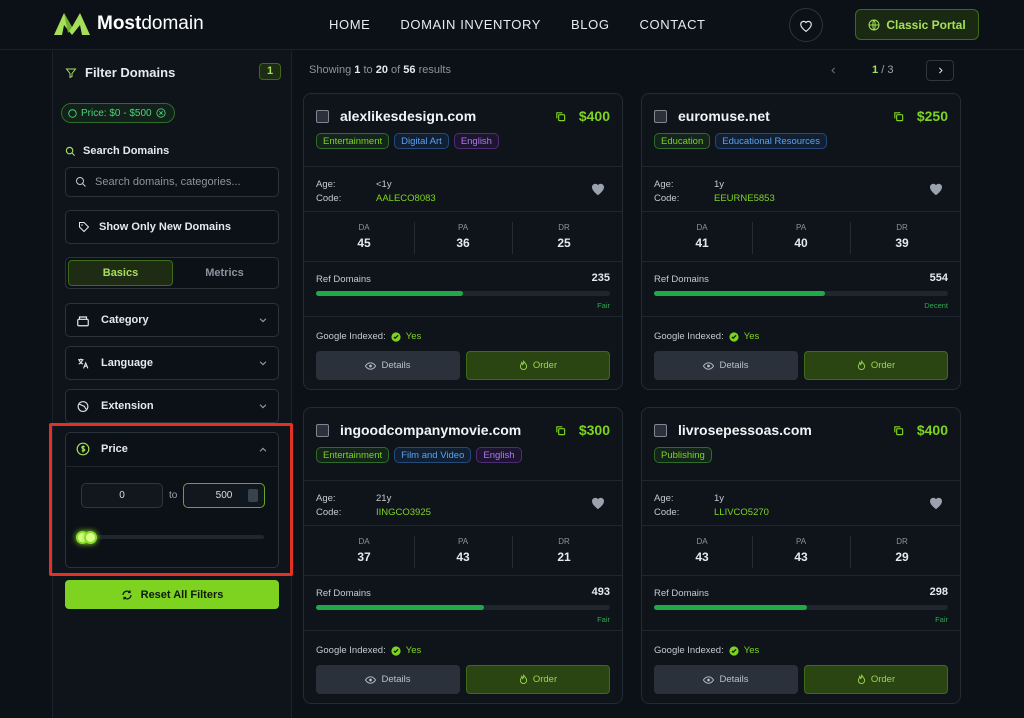 Image resolution: width=1024 pixels, height=718 pixels. I want to click on category-tag: Education, so click(682, 141).